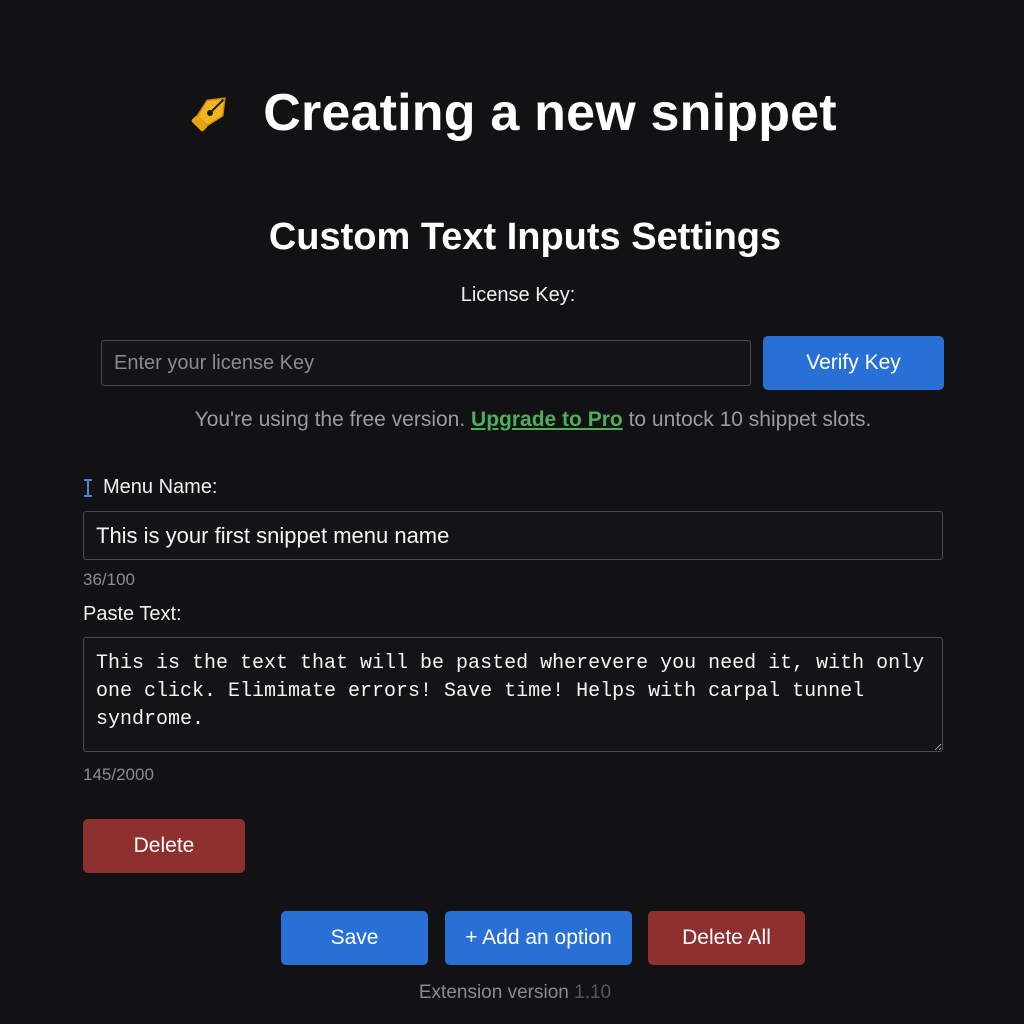  What do you see at coordinates (750, 419) in the screenshot?
I see `free-note-suffix: to untock 10 shippet slots.` at bounding box center [750, 419].